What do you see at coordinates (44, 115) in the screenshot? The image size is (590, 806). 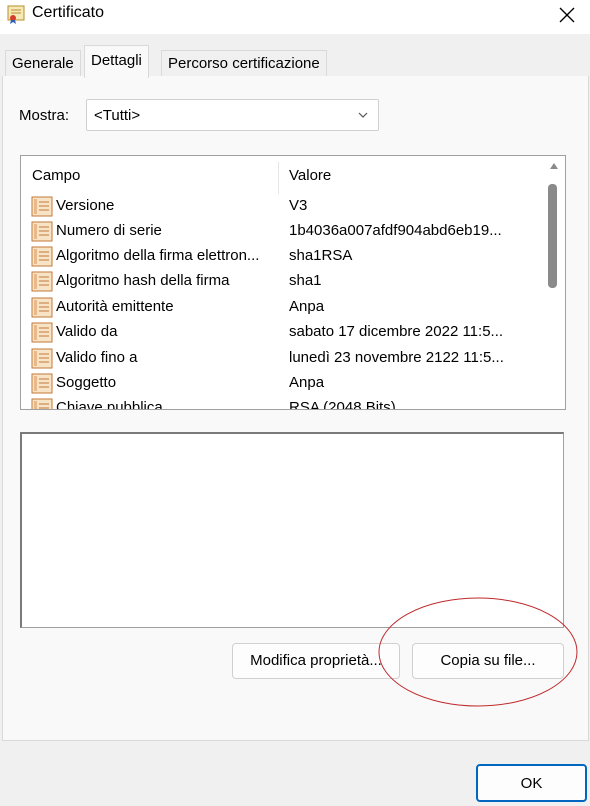 I see `show-label: Mostra:` at bounding box center [44, 115].